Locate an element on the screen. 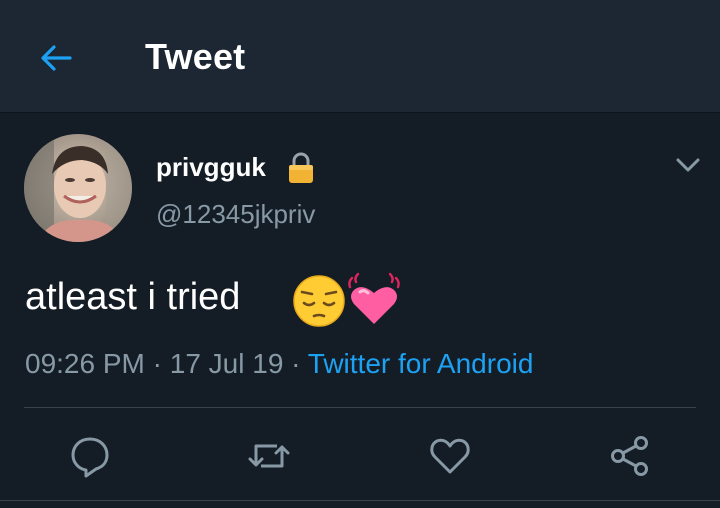 This screenshot has width=720, height=508. display-name: privgguk is located at coordinates (211, 167).